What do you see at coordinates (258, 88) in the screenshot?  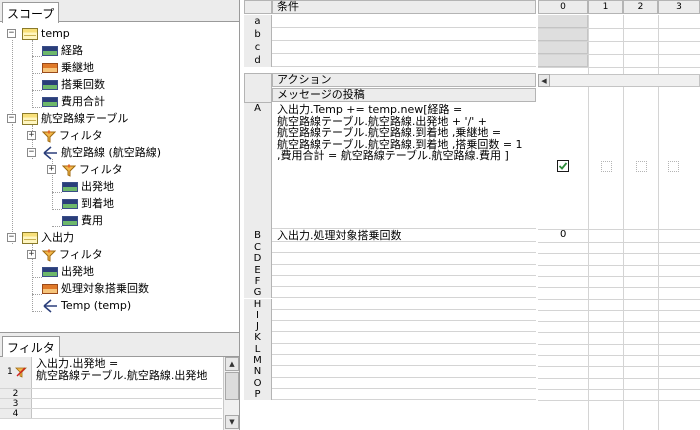 I see `action-corner-header` at bounding box center [258, 88].